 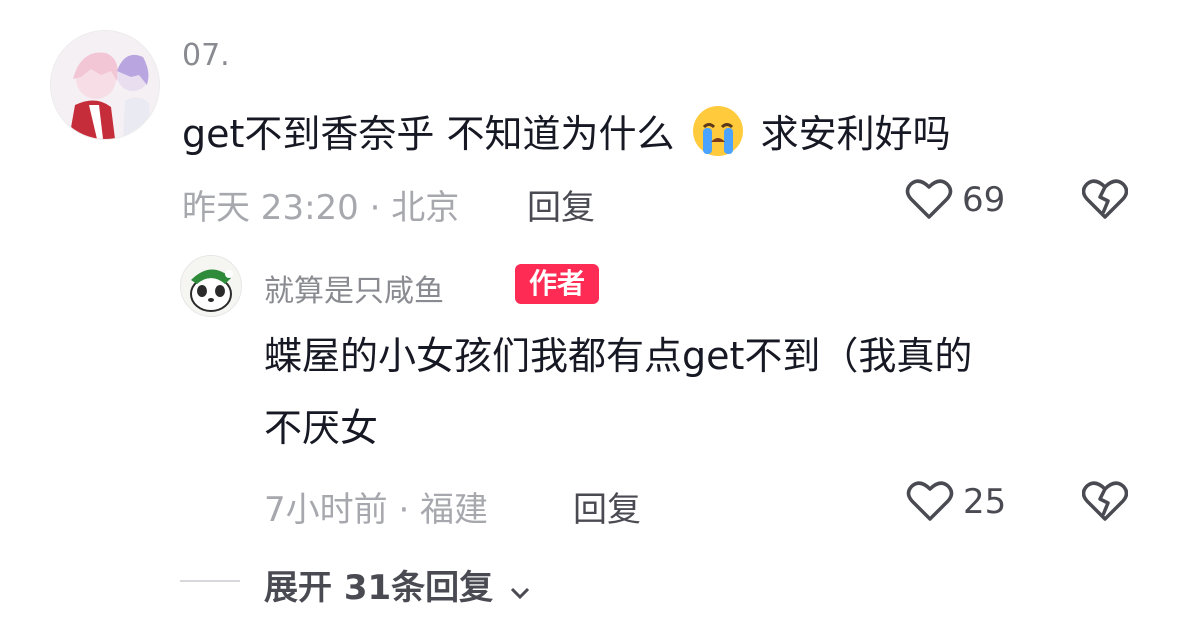 I want to click on comment-meta: 昨天 23:20 · 北京, so click(x=321, y=208).